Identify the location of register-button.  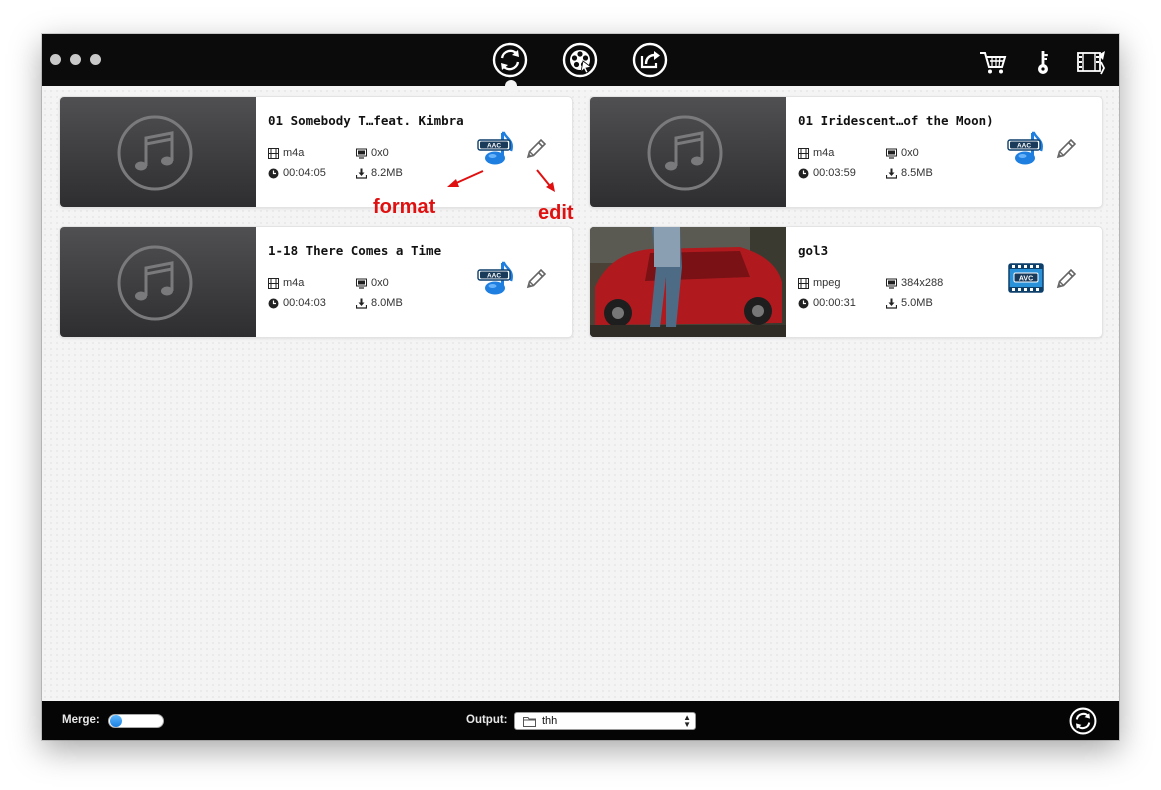
(1043, 62).